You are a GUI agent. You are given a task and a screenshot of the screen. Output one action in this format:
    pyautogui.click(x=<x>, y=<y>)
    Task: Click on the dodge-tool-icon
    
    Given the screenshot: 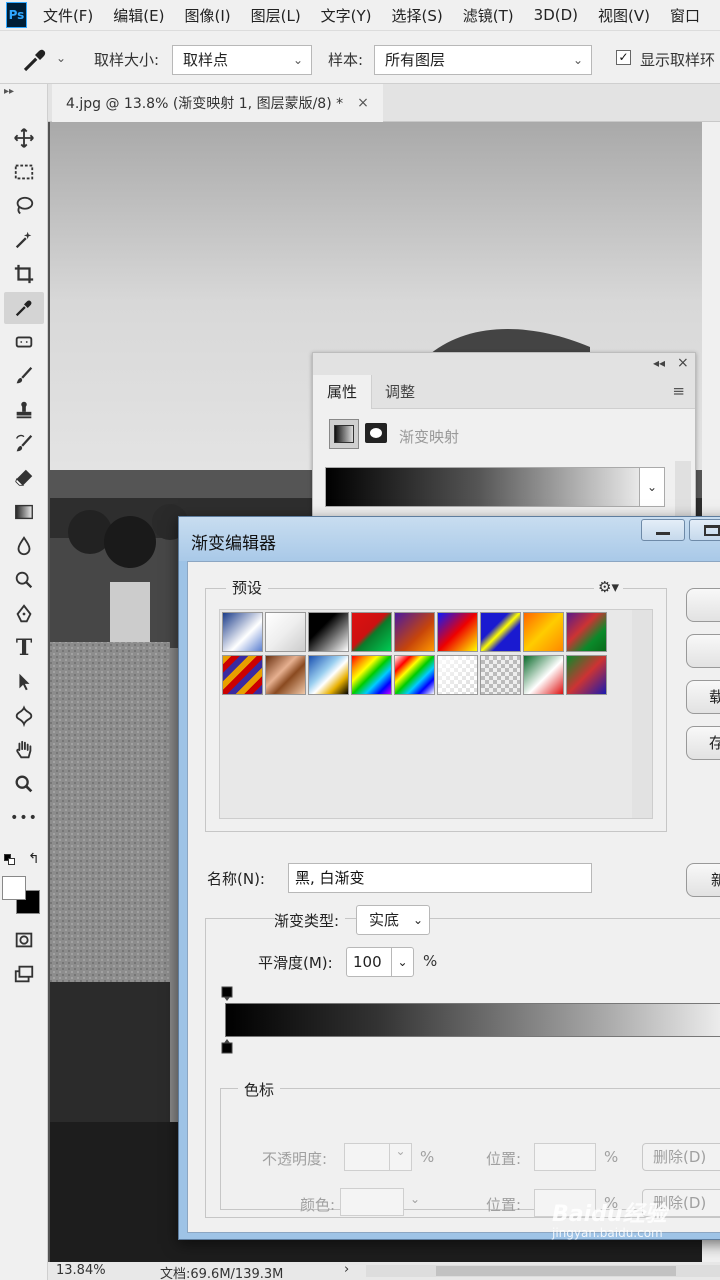 What is the action you would take?
    pyautogui.click(x=24, y=580)
    